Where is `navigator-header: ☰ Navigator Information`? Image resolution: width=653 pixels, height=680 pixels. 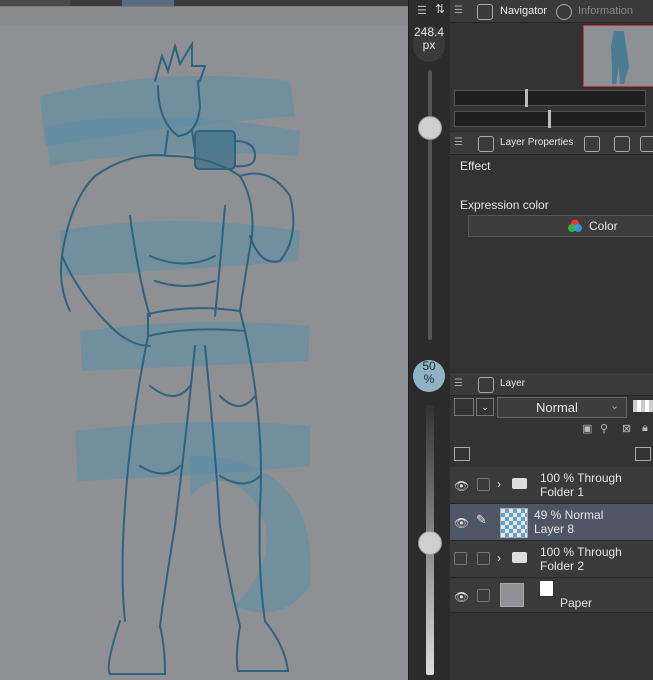
navigator-header: ☰ Navigator Information is located at coordinates (551, 11).